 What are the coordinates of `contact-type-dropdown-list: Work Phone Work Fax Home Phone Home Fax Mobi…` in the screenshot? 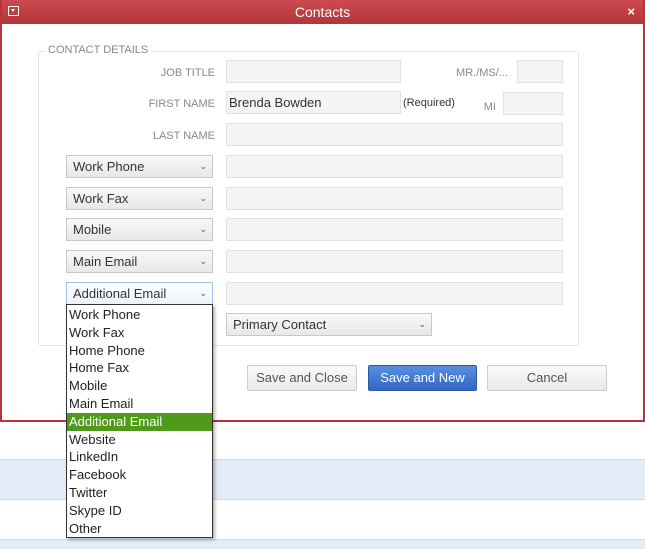 It's located at (139, 421).